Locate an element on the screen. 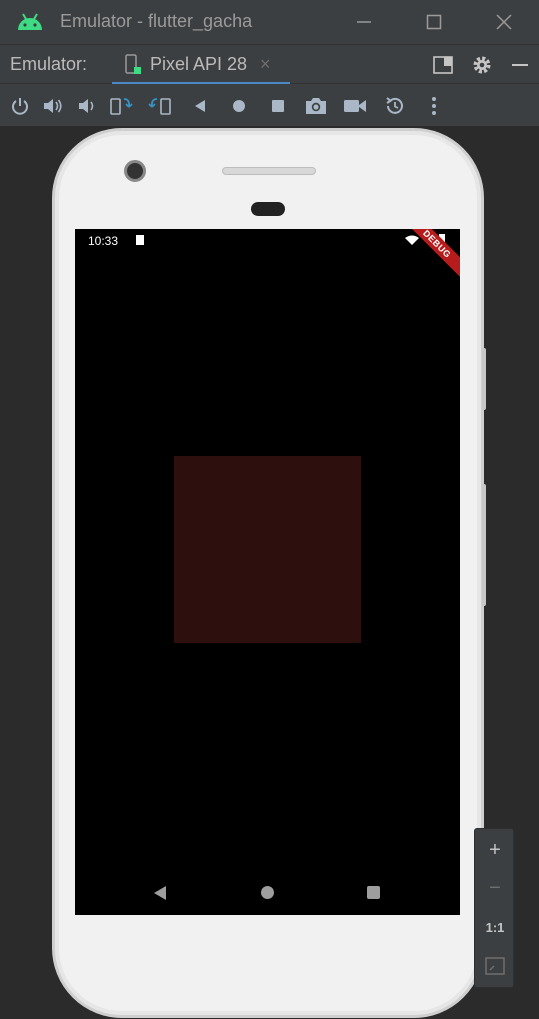 This screenshot has width=539, height=1019. fit-screen-icon is located at coordinates (495, 966).